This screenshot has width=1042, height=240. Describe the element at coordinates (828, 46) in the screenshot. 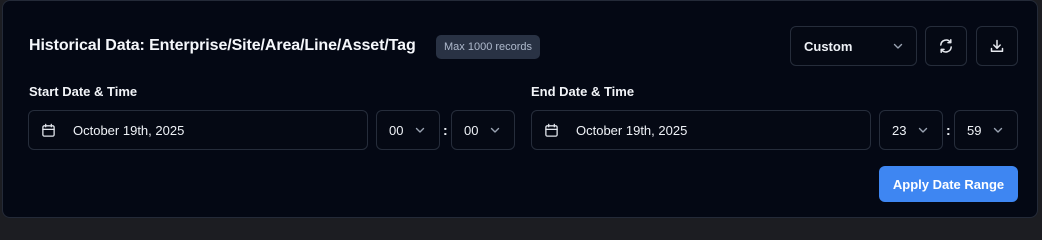

I see `range-preset-value: Custom` at that location.